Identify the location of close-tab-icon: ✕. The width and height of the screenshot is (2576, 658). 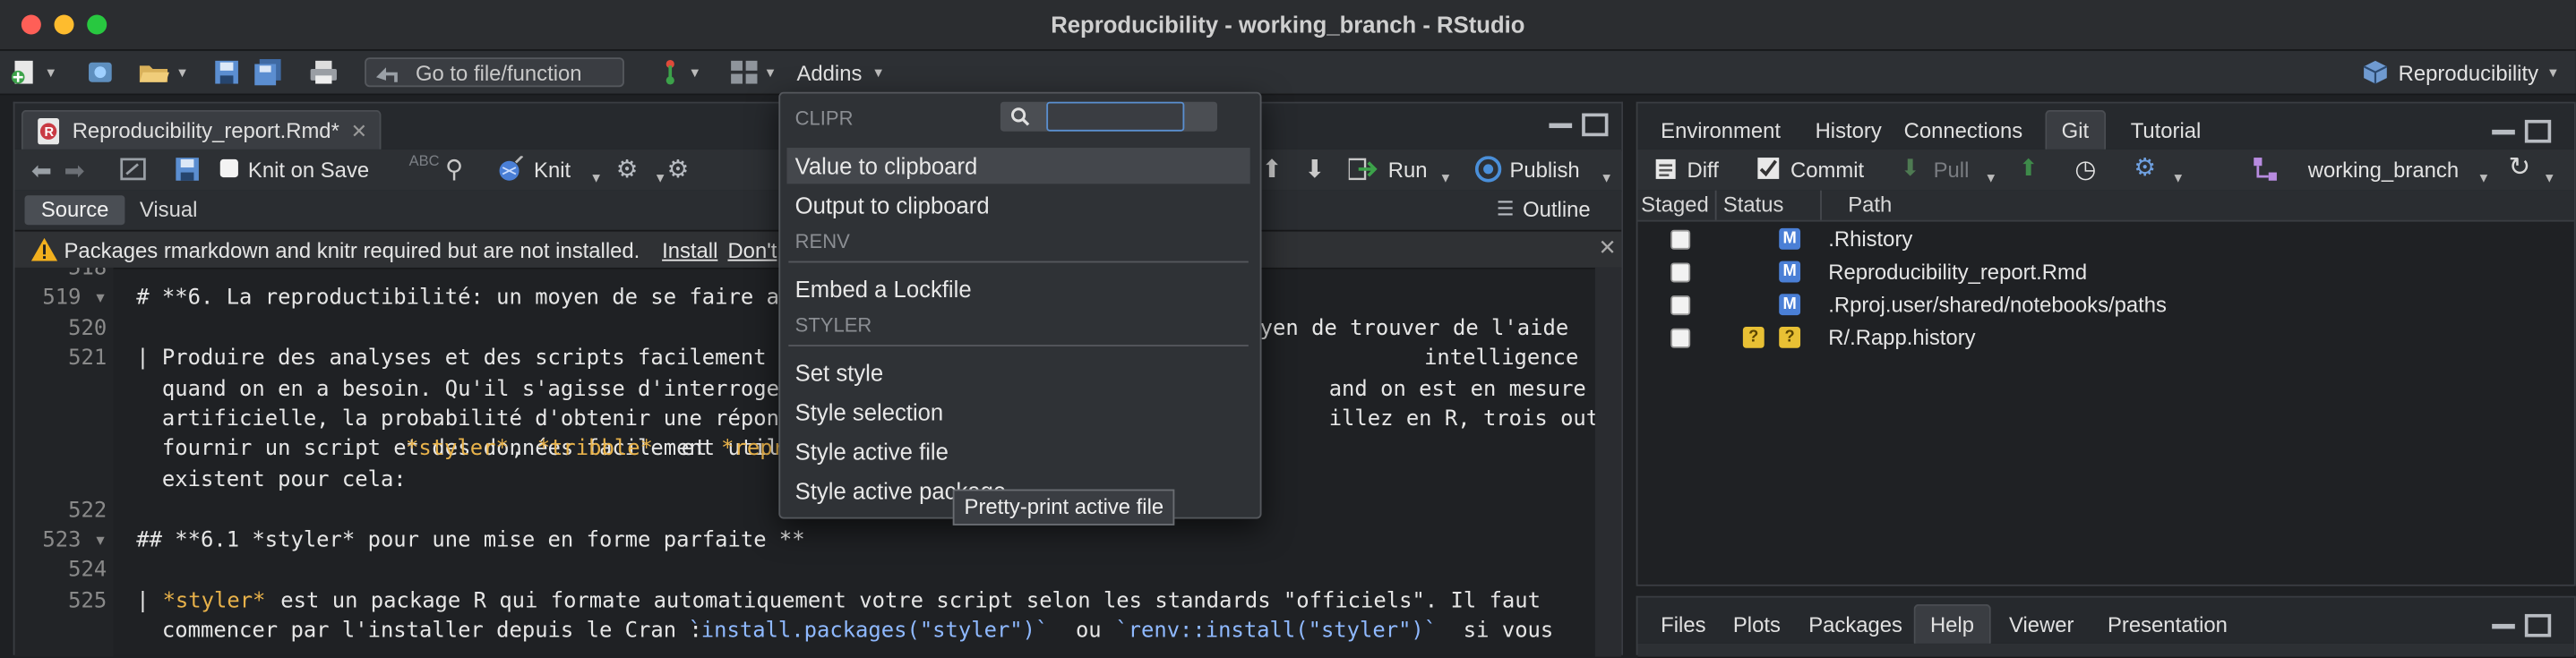
(359, 131).